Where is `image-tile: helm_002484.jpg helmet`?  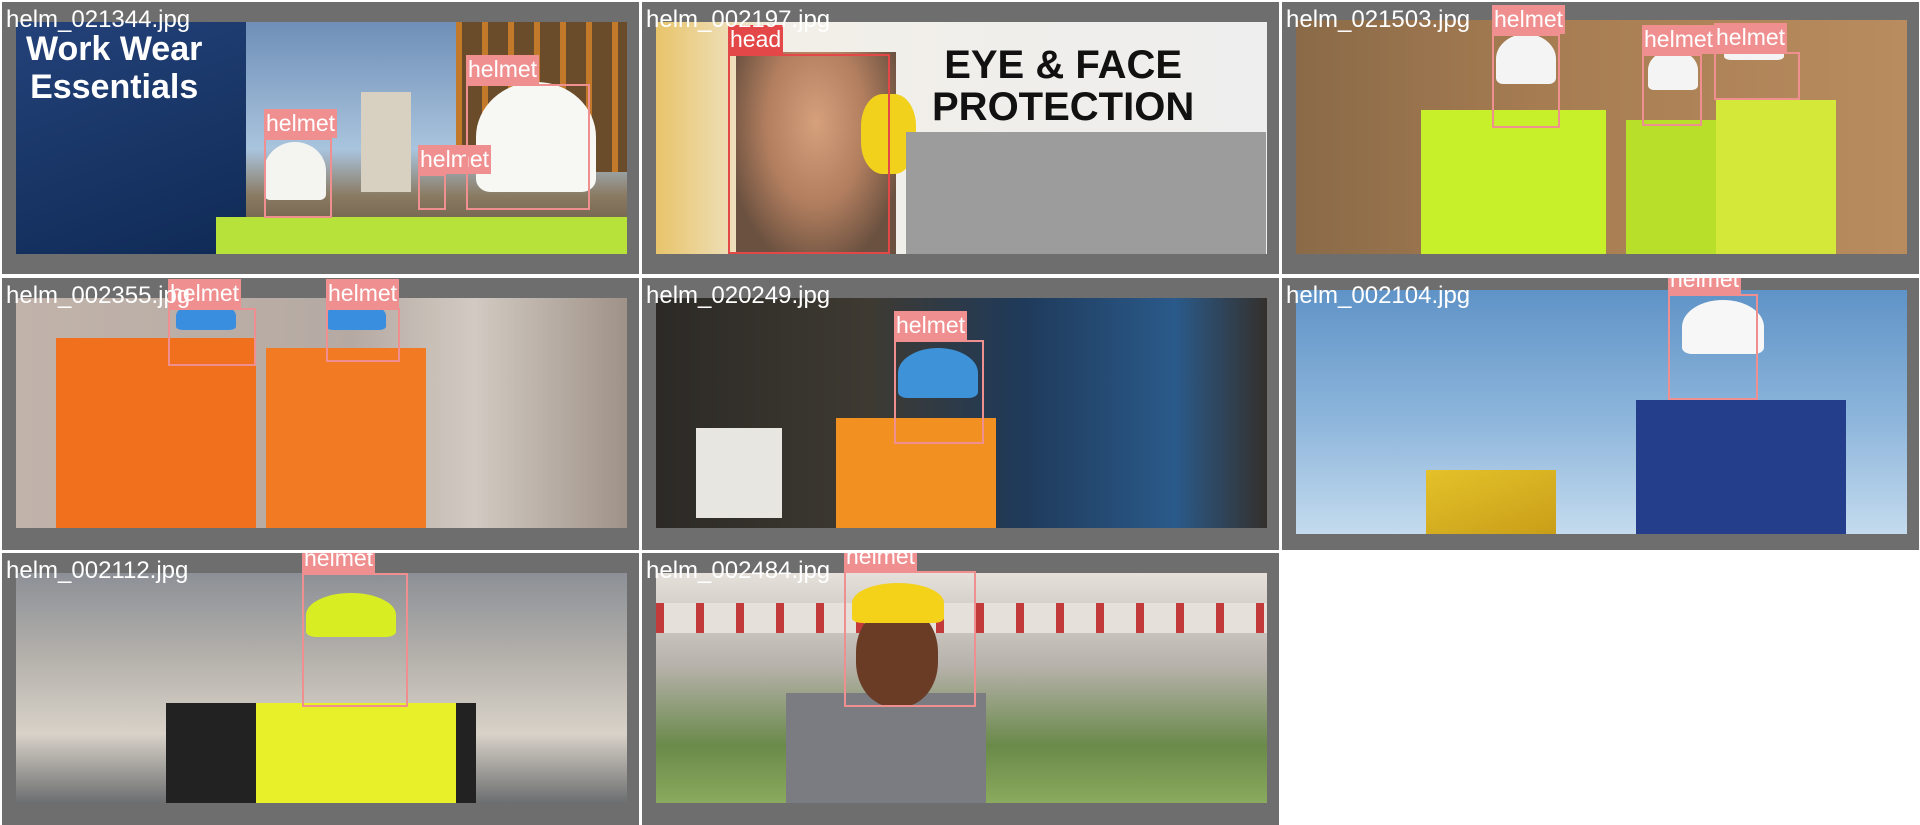
image-tile: helm_002484.jpg helmet is located at coordinates (960, 689).